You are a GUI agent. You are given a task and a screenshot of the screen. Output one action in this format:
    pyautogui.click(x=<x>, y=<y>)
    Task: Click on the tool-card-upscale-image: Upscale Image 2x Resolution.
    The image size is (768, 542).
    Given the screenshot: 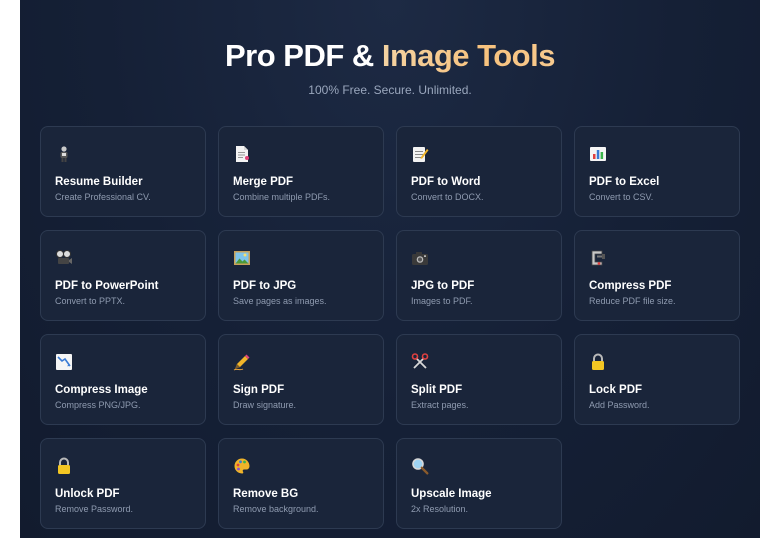 What is the action you would take?
    pyautogui.click(x=479, y=483)
    